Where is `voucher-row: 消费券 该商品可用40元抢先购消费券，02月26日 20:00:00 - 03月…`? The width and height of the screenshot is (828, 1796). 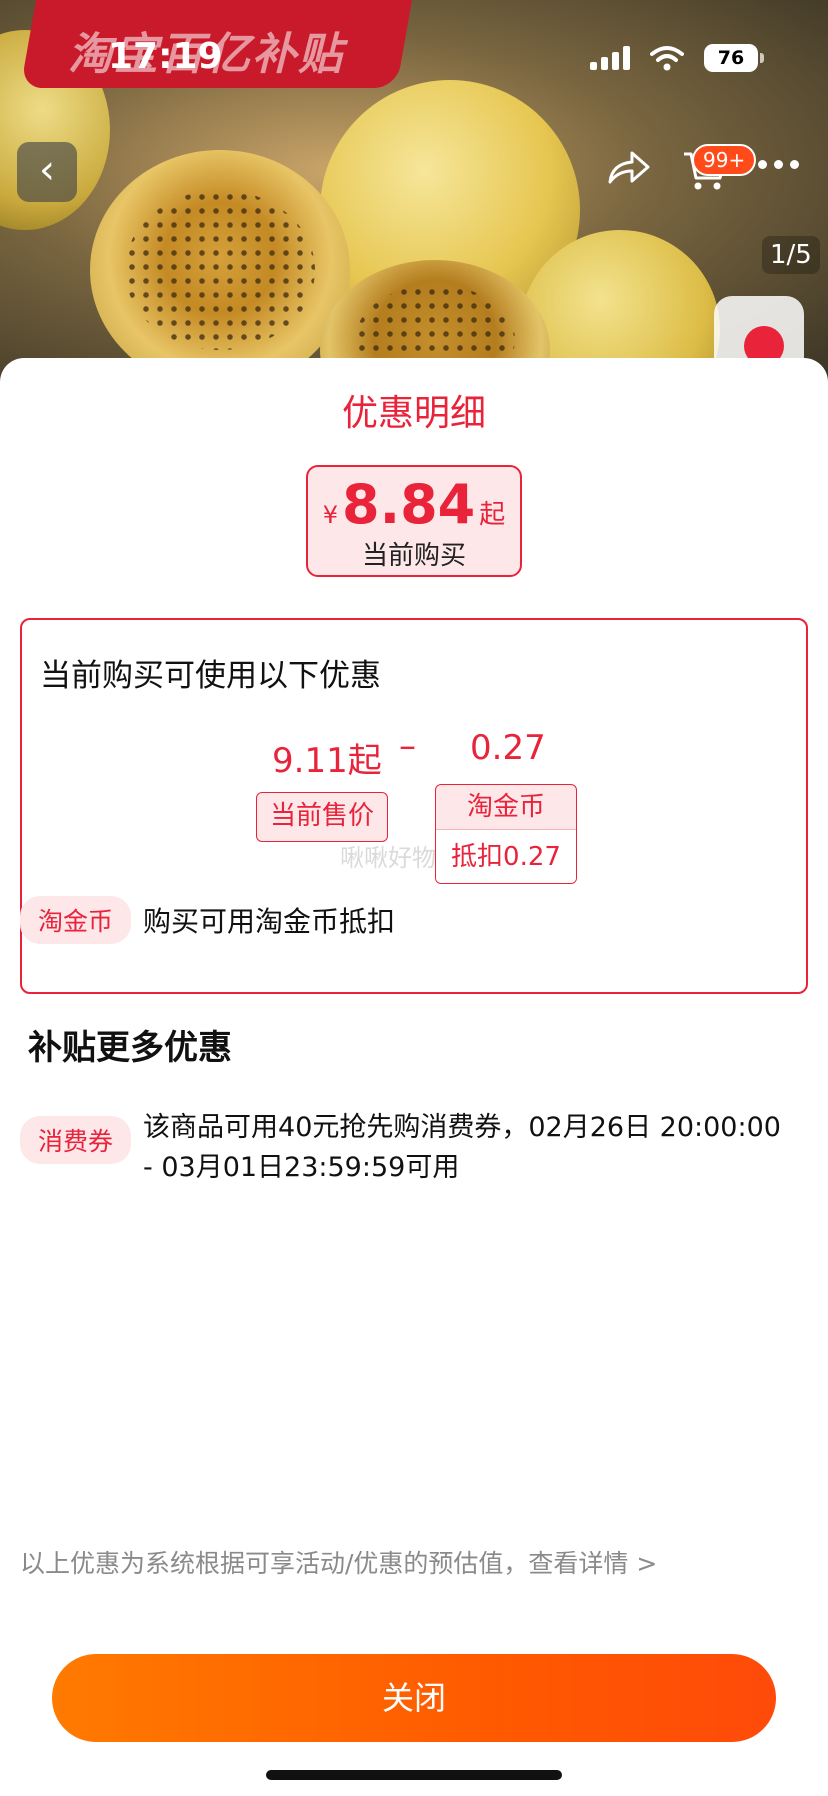
voucher-row: 消费券 该商品可用40元抢先购消费券，02月26日 20:00:00 - 03月… is located at coordinates (406, 1148).